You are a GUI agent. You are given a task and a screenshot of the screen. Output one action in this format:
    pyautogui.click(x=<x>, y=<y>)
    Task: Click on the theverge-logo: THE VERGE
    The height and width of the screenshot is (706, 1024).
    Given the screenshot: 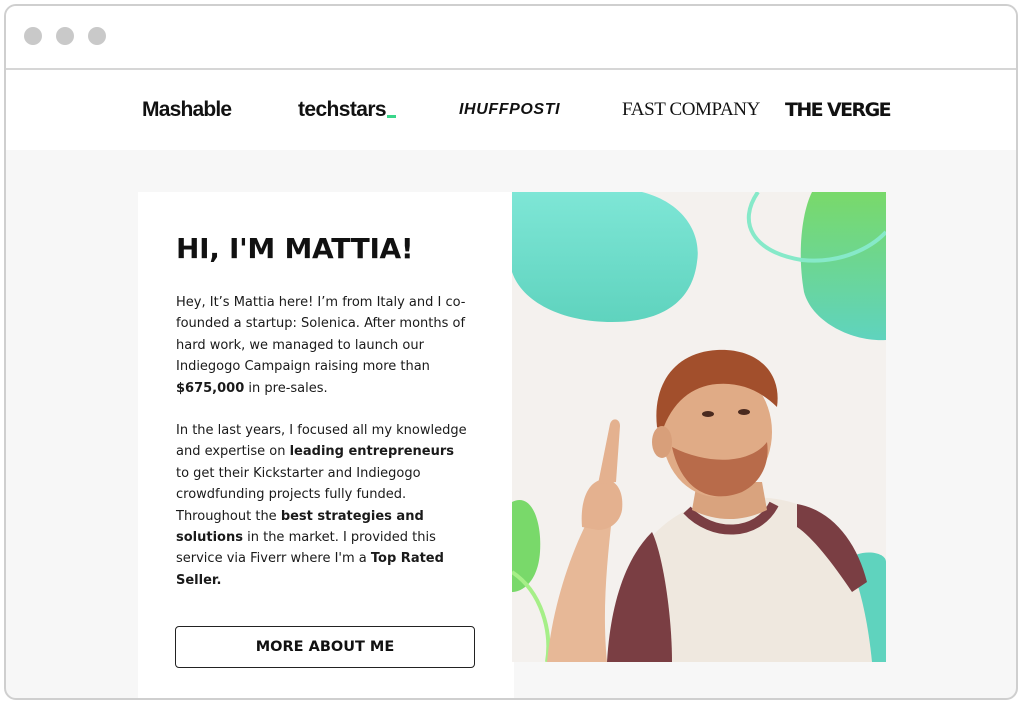 What is the action you would take?
    pyautogui.click(x=838, y=110)
    